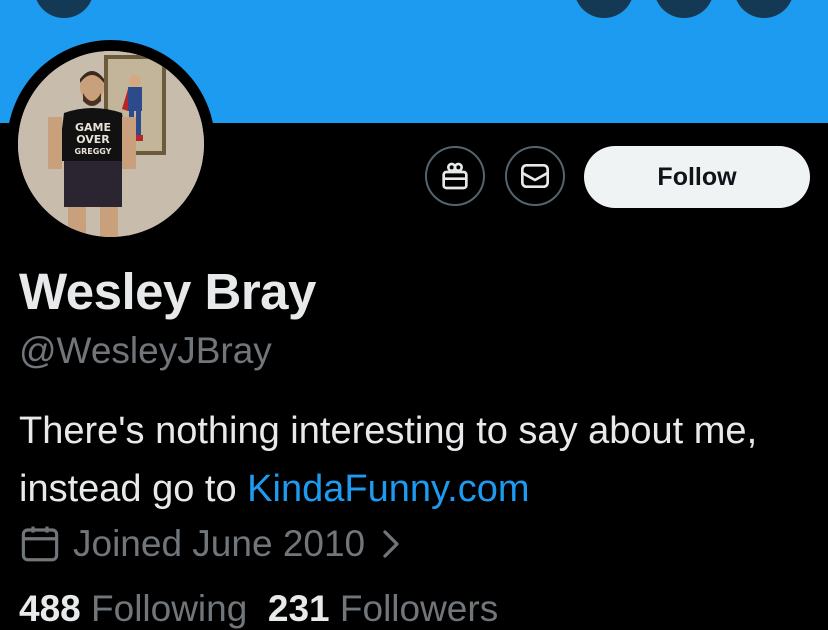  I want to click on following-label: Following, so click(169, 608).